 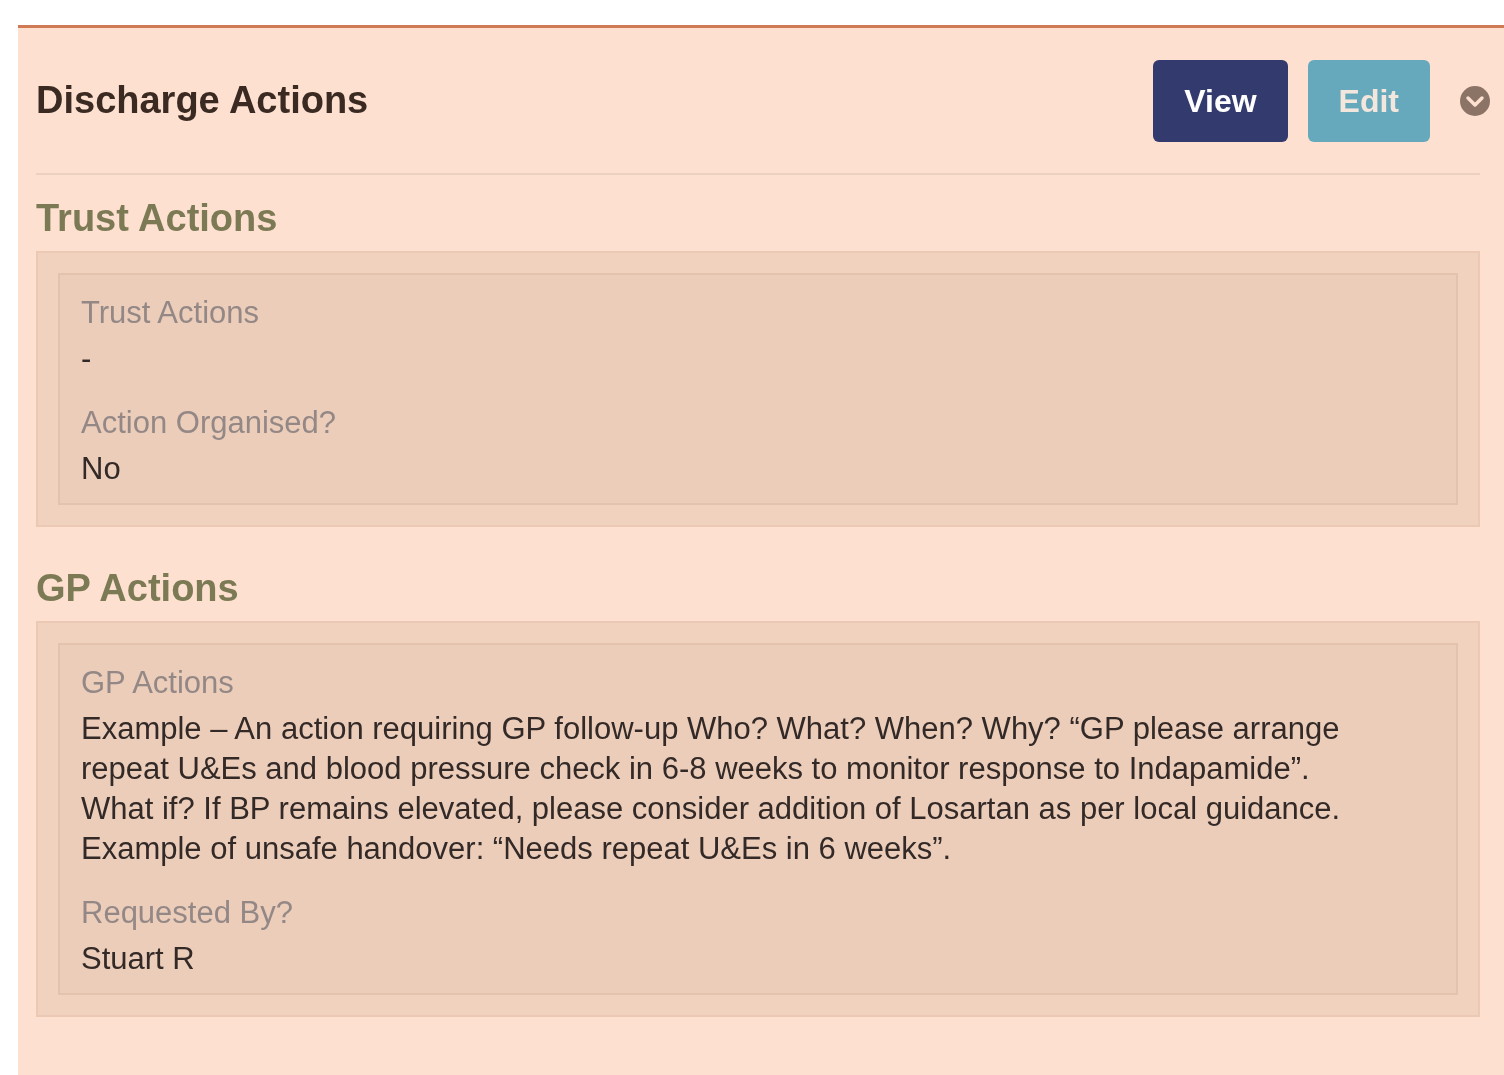 What do you see at coordinates (138, 588) in the screenshot?
I see `section-title: GP Actions` at bounding box center [138, 588].